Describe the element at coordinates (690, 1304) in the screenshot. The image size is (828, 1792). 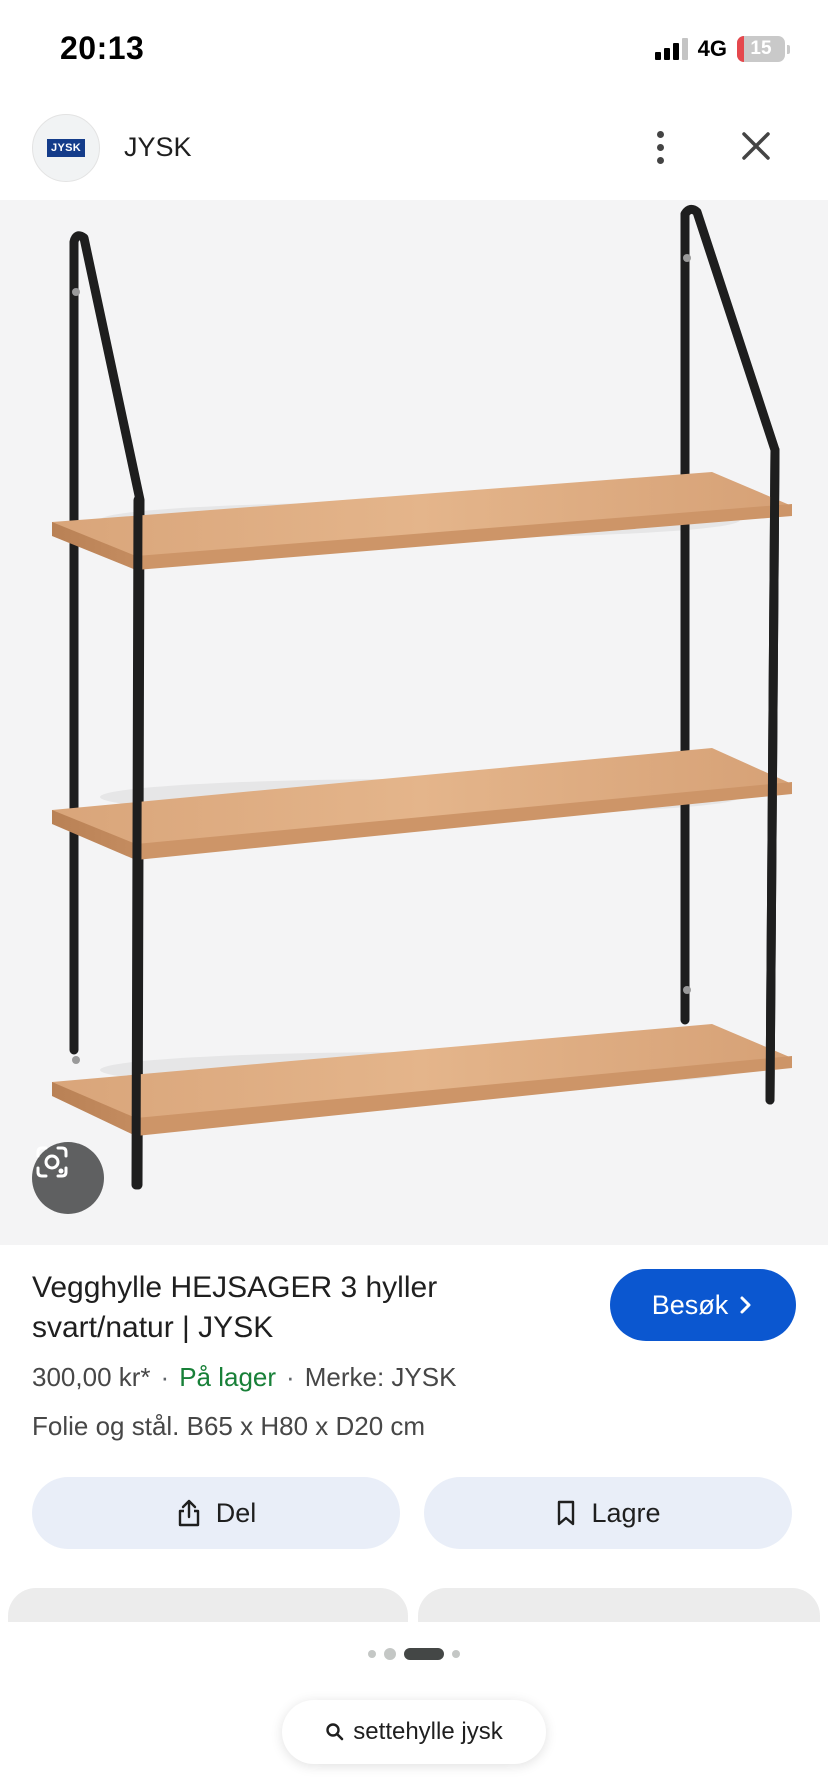
I see `visit-button-label: Besøk` at that location.